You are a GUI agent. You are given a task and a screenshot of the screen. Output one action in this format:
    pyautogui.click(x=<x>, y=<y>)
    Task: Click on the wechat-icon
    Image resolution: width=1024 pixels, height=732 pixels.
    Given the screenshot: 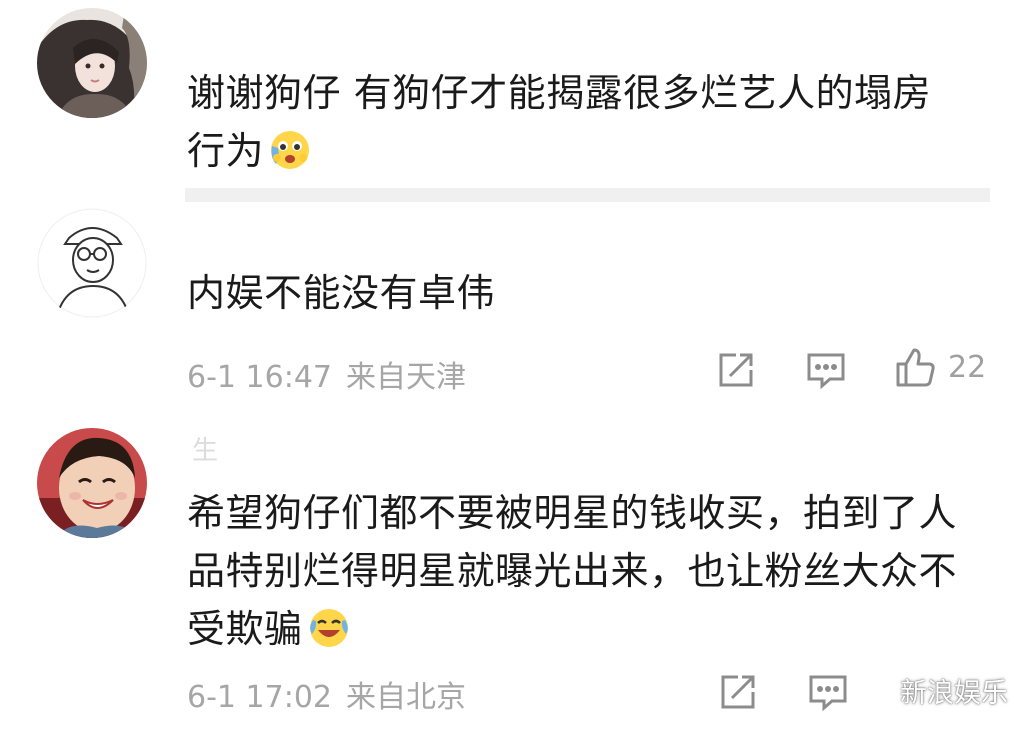 What is the action you would take?
    pyautogui.click(x=876, y=689)
    